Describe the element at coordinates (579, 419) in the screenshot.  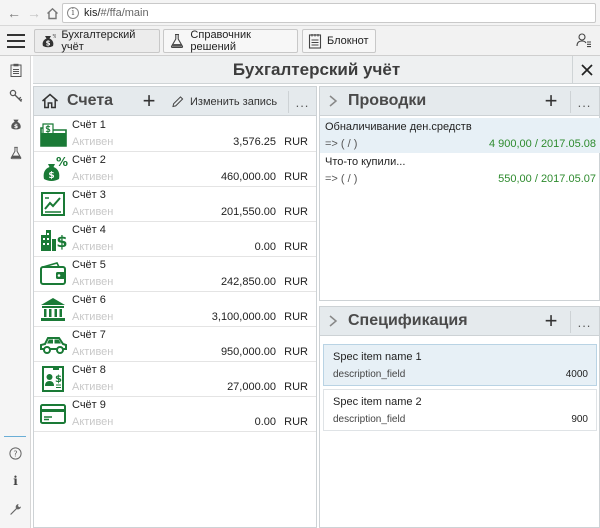
I see `spec-item-value: 900` at that location.